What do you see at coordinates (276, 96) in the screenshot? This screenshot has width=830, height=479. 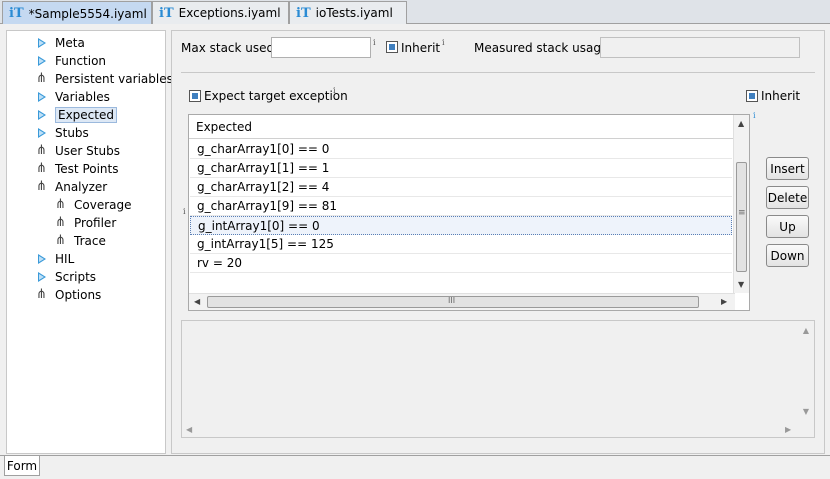 I see `expect-target-exception-label: Expect target exception` at bounding box center [276, 96].